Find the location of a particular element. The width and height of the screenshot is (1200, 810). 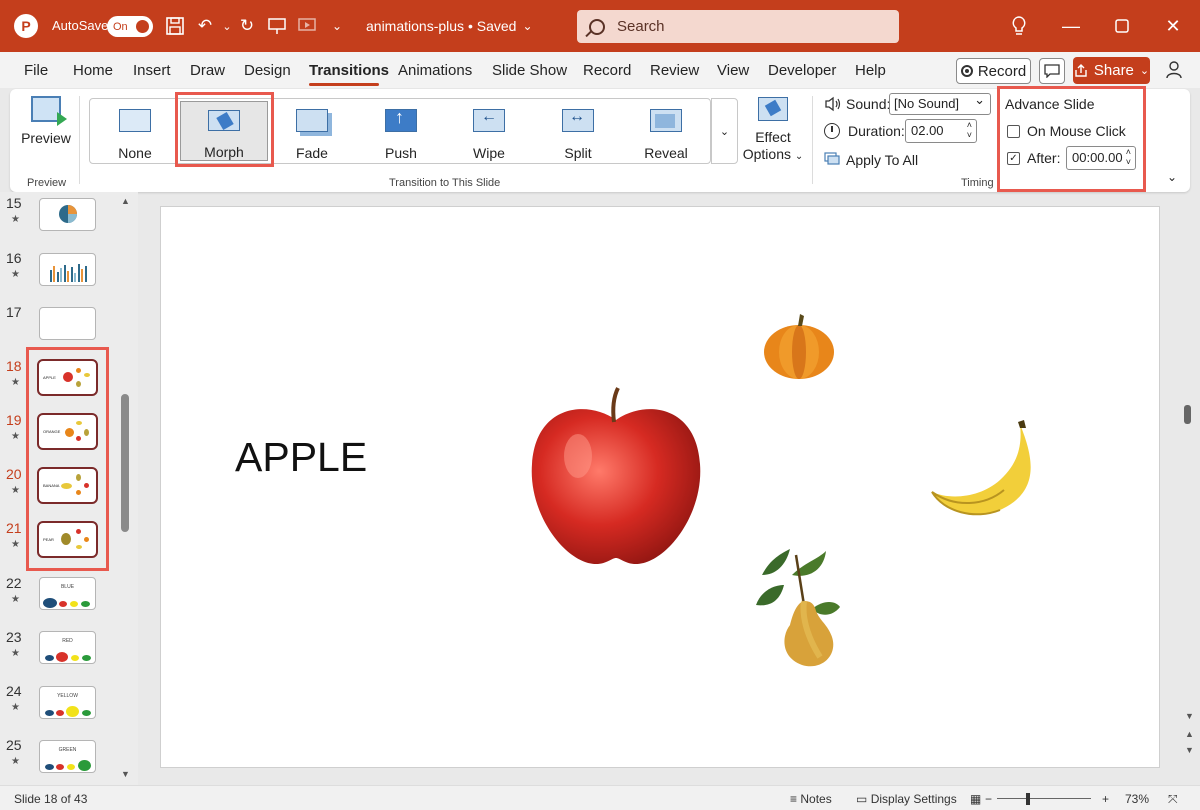

document-title: animations-plus • Saved ⌄ is located at coordinates (449, 26).